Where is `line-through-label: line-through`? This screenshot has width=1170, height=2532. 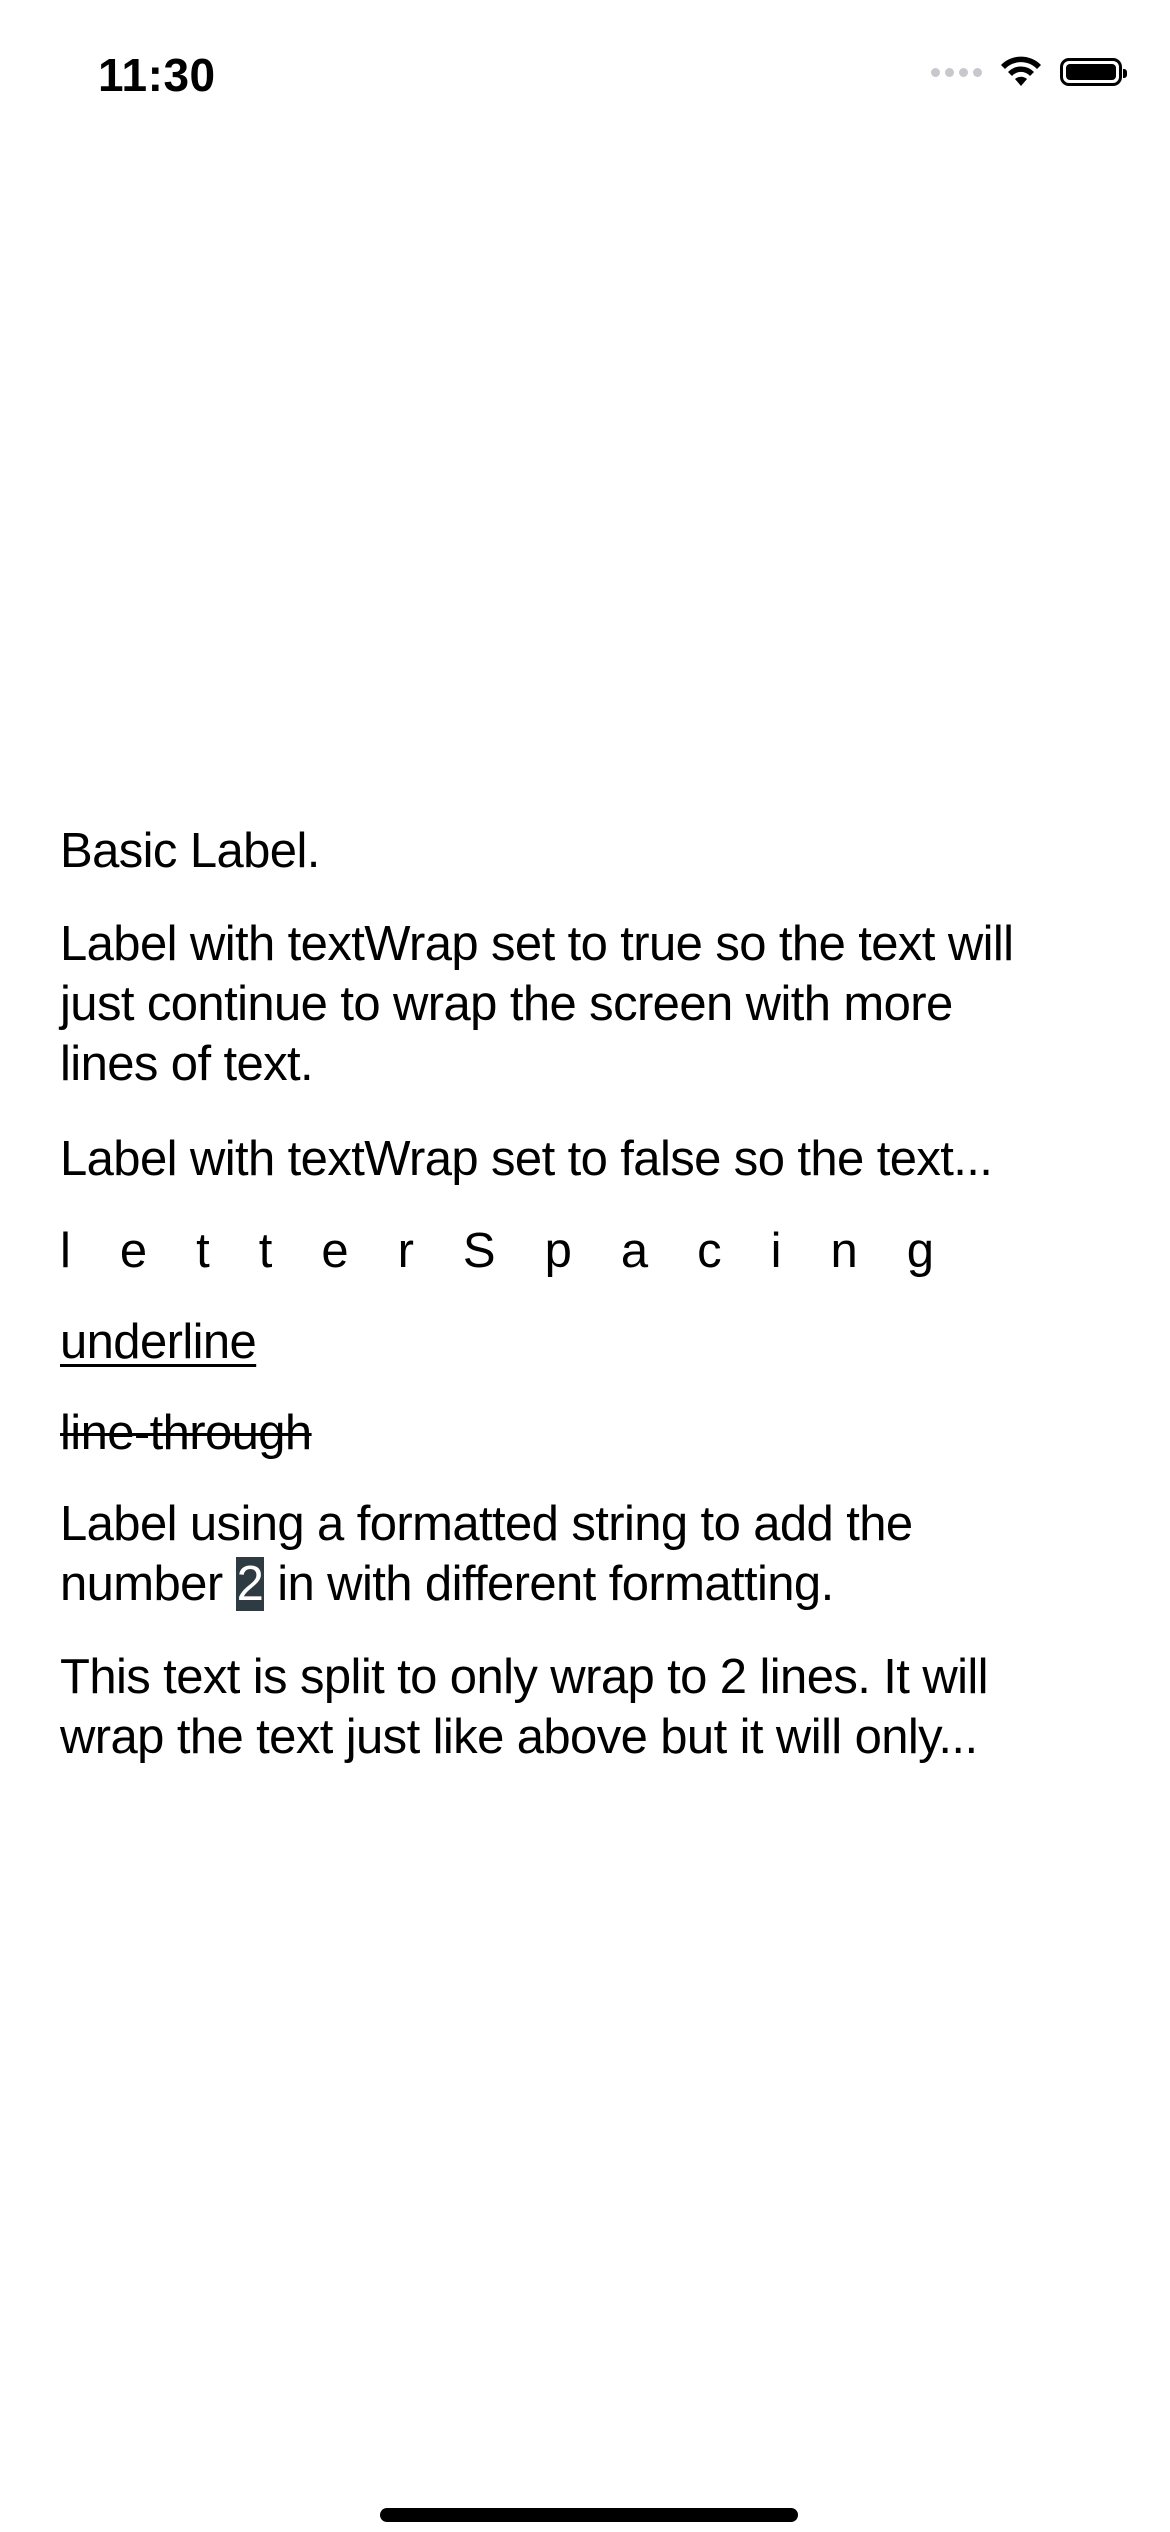 line-through-label: line-through is located at coordinates (186, 1433).